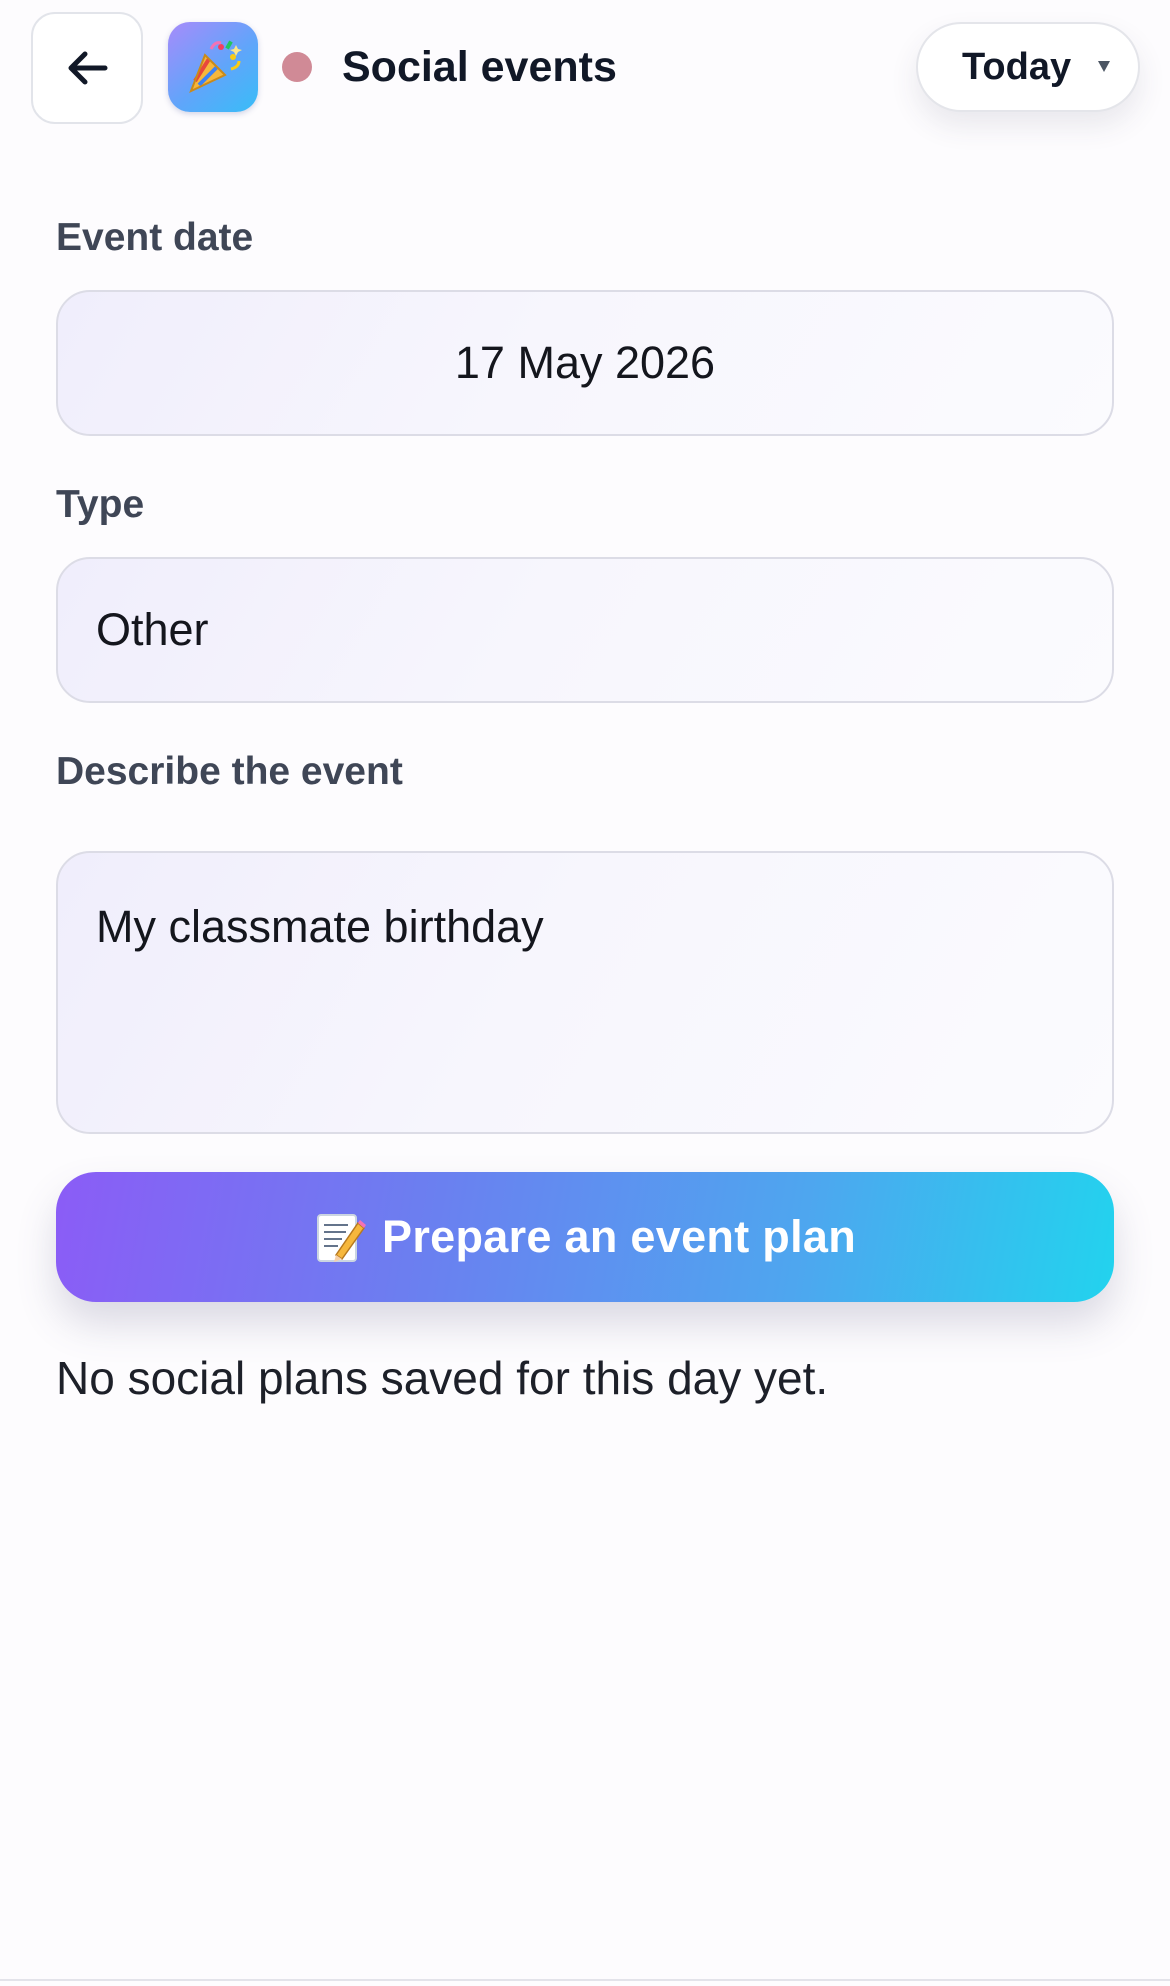 Image resolution: width=1170 pixels, height=1986 pixels. Describe the element at coordinates (213, 67) in the screenshot. I see `party-popper-icon` at that location.